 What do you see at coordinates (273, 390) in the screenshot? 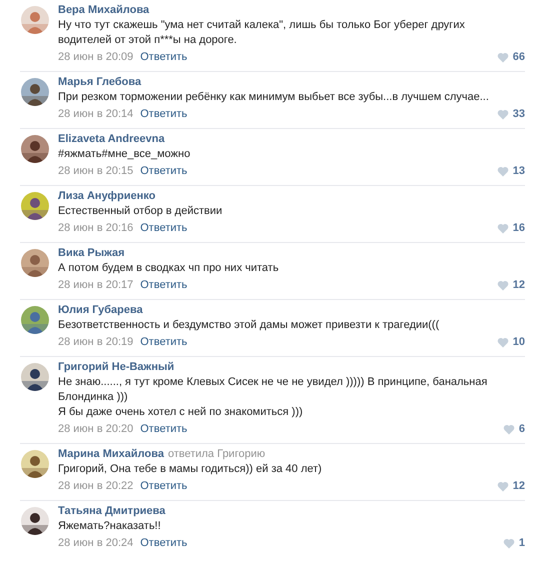
I see `comment-text: Не знаю......, я тут кроме Клевых Сисек не че не увидел ))))) В принципе, банальная Блондинка )))` at bounding box center [273, 390].